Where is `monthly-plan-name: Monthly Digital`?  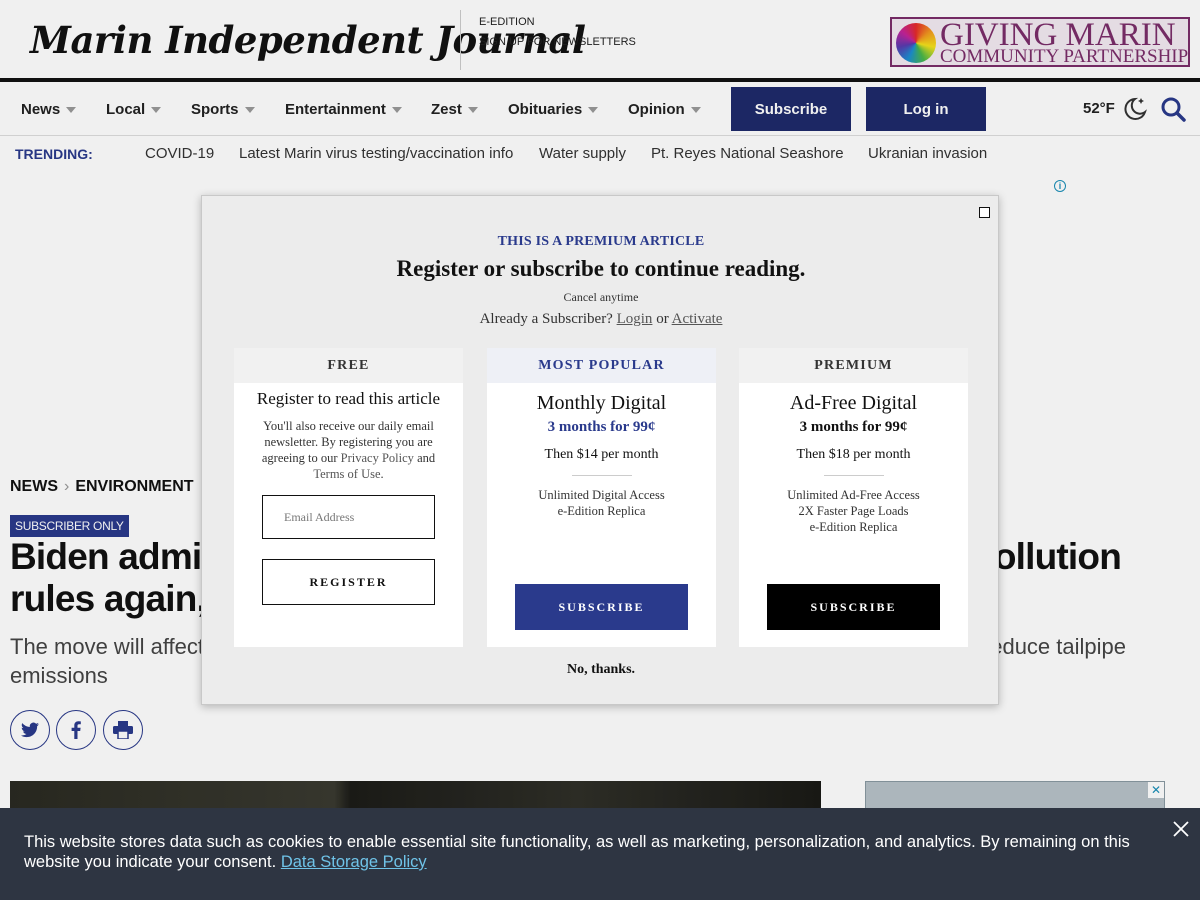 monthly-plan-name: Monthly Digital is located at coordinates (601, 403).